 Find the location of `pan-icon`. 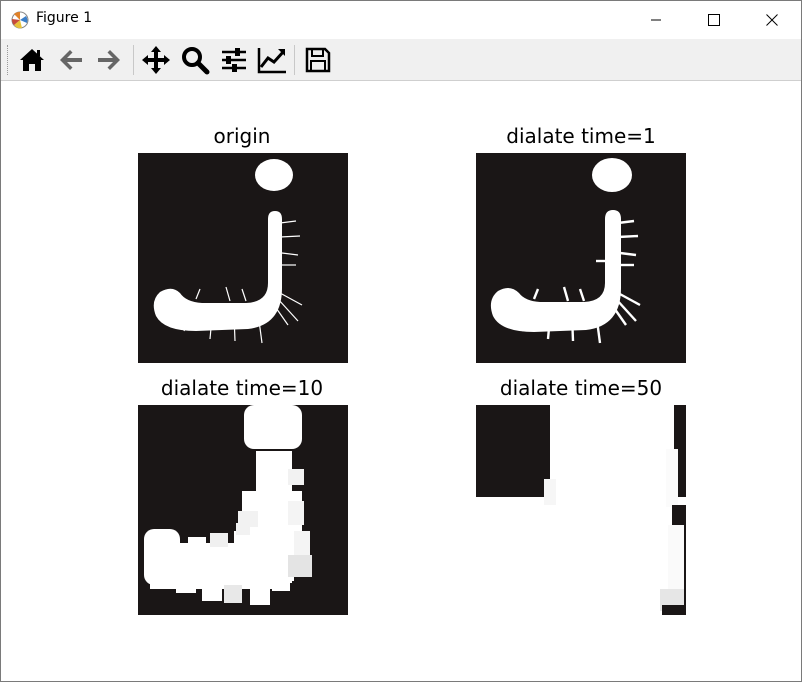

pan-icon is located at coordinates (156, 60).